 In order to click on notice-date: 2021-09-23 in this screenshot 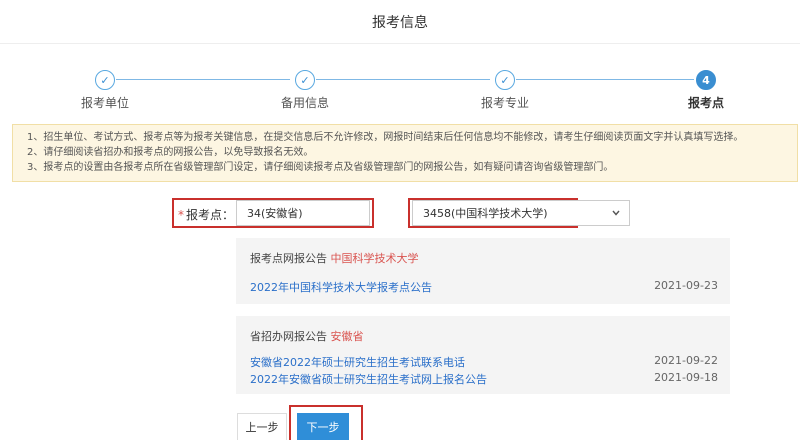, I will do `click(686, 285)`.